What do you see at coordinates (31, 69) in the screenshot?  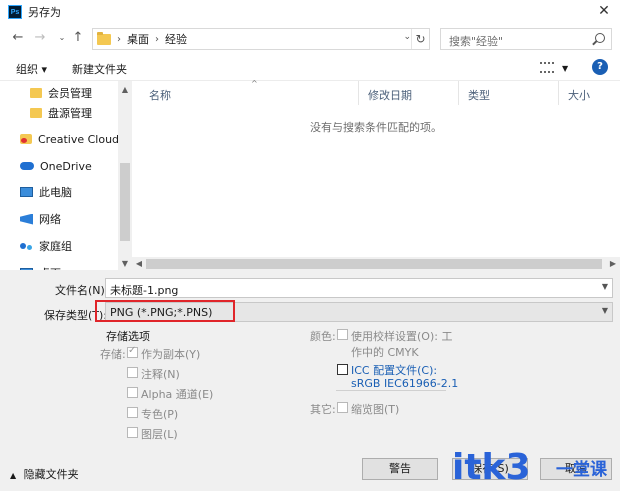 I see `organize-menu: 组织 ▾` at bounding box center [31, 69].